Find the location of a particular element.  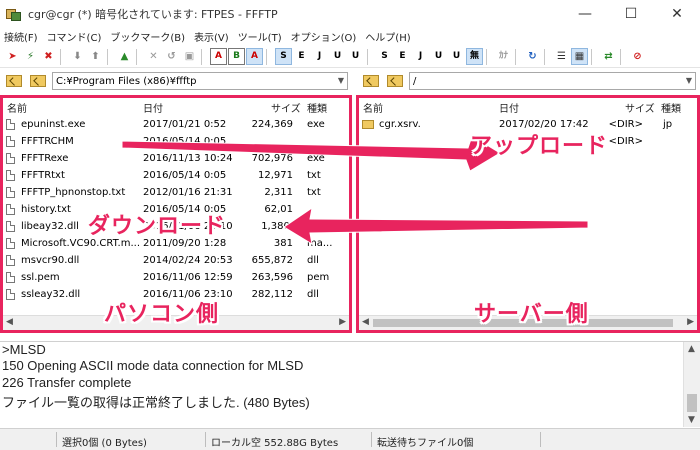

remote-kanji-utf8-button: U is located at coordinates (456, 56).